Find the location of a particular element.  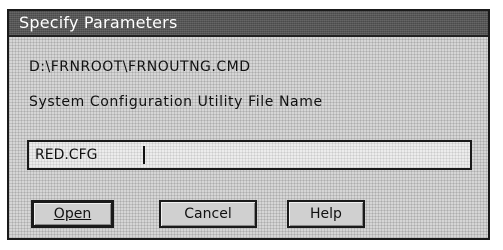

dialog-title: Specify Parameters is located at coordinates (98, 22).